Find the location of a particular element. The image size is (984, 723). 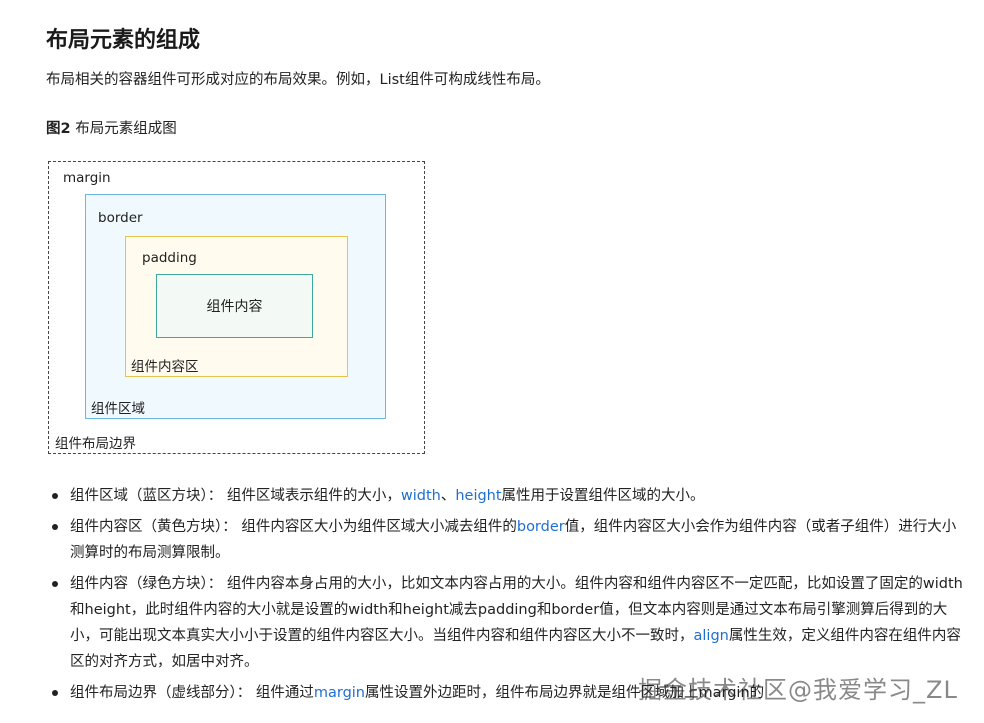

figure-caption: 图2 布局元素组成图 is located at coordinates (111, 127).